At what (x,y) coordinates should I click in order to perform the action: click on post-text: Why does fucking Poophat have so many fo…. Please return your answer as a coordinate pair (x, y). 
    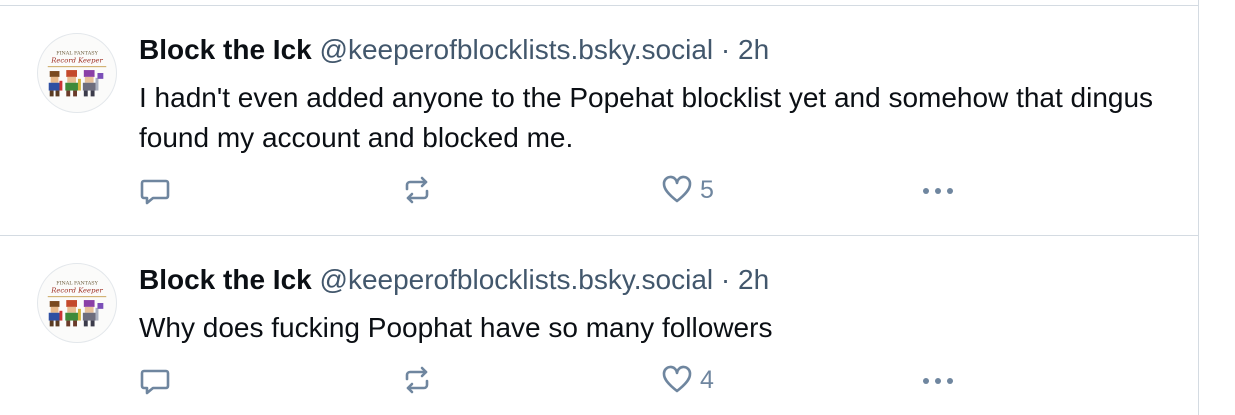
    Looking at the image, I should click on (456, 327).